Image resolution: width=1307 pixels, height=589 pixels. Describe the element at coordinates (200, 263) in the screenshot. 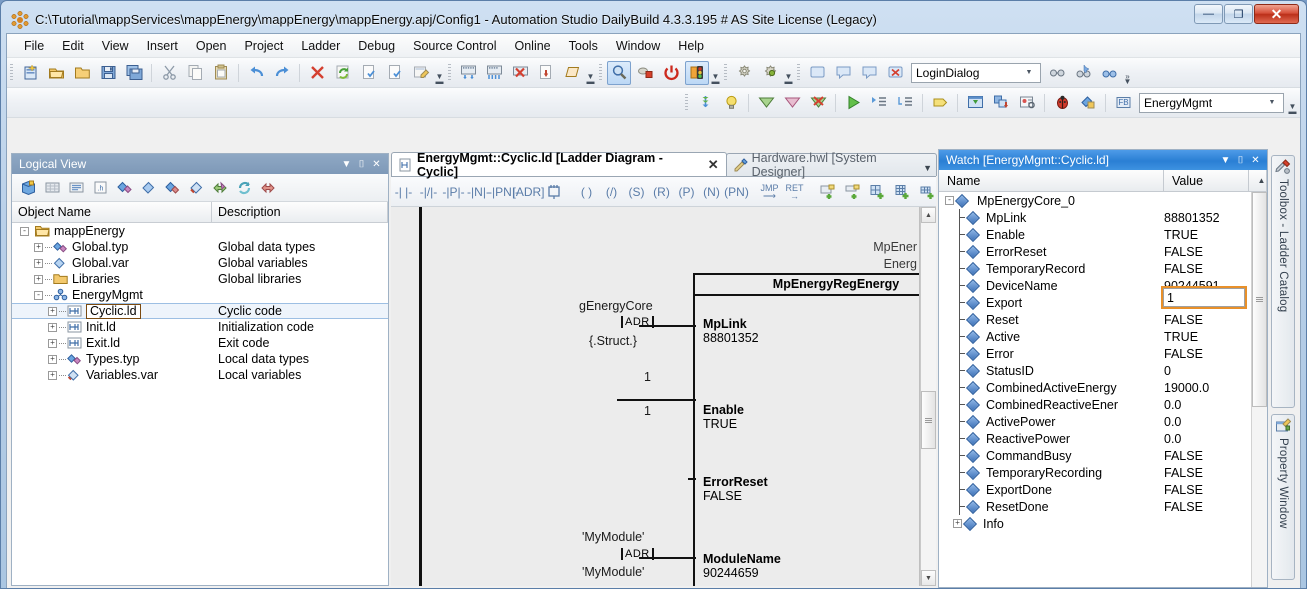

I see `tree-item-global-var: + Global.var Global variables` at that location.